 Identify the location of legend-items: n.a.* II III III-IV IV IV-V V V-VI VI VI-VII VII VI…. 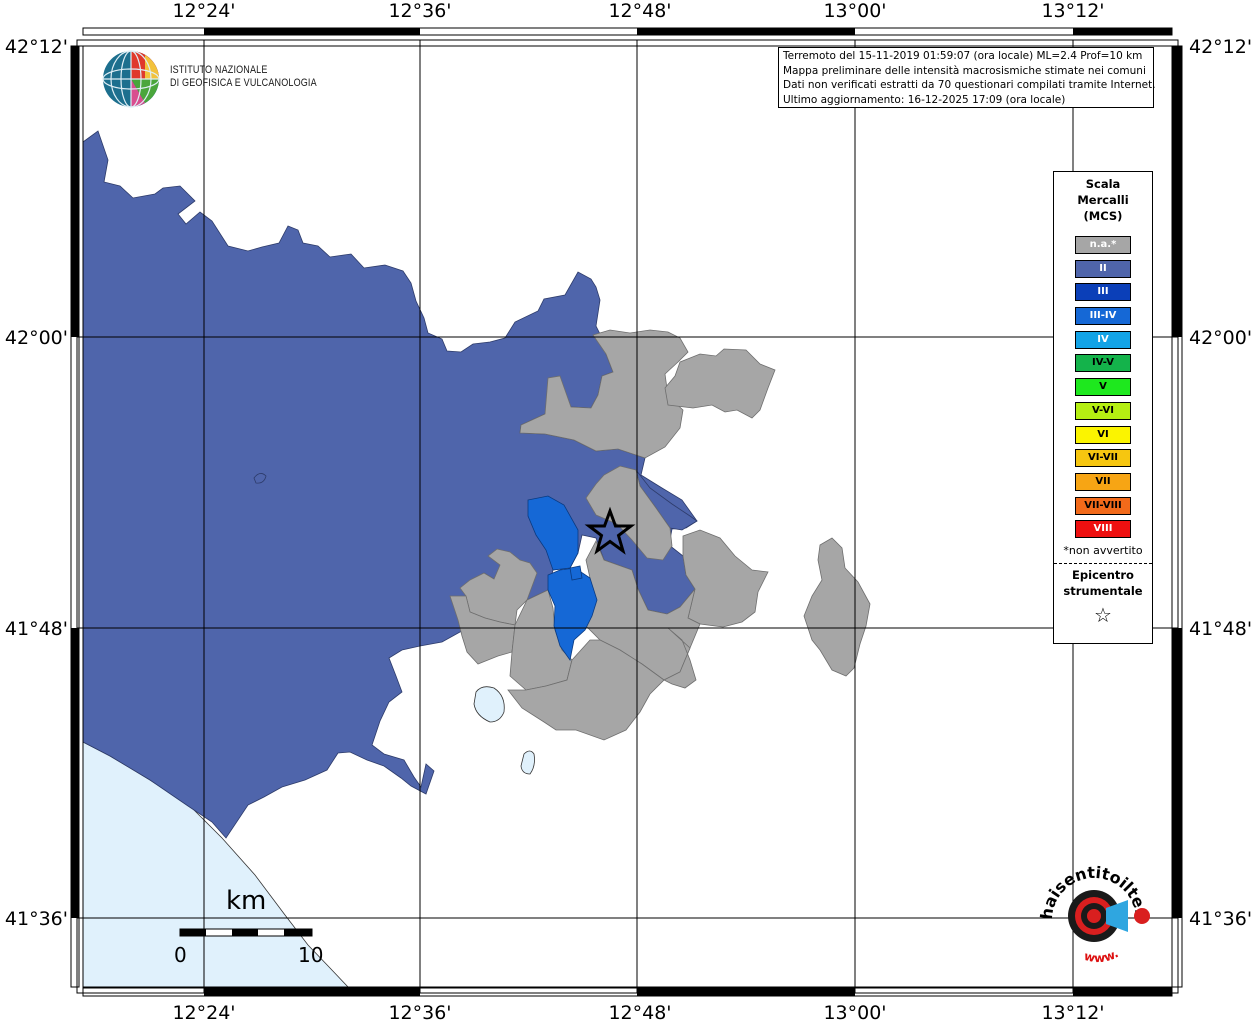
(1103, 387).